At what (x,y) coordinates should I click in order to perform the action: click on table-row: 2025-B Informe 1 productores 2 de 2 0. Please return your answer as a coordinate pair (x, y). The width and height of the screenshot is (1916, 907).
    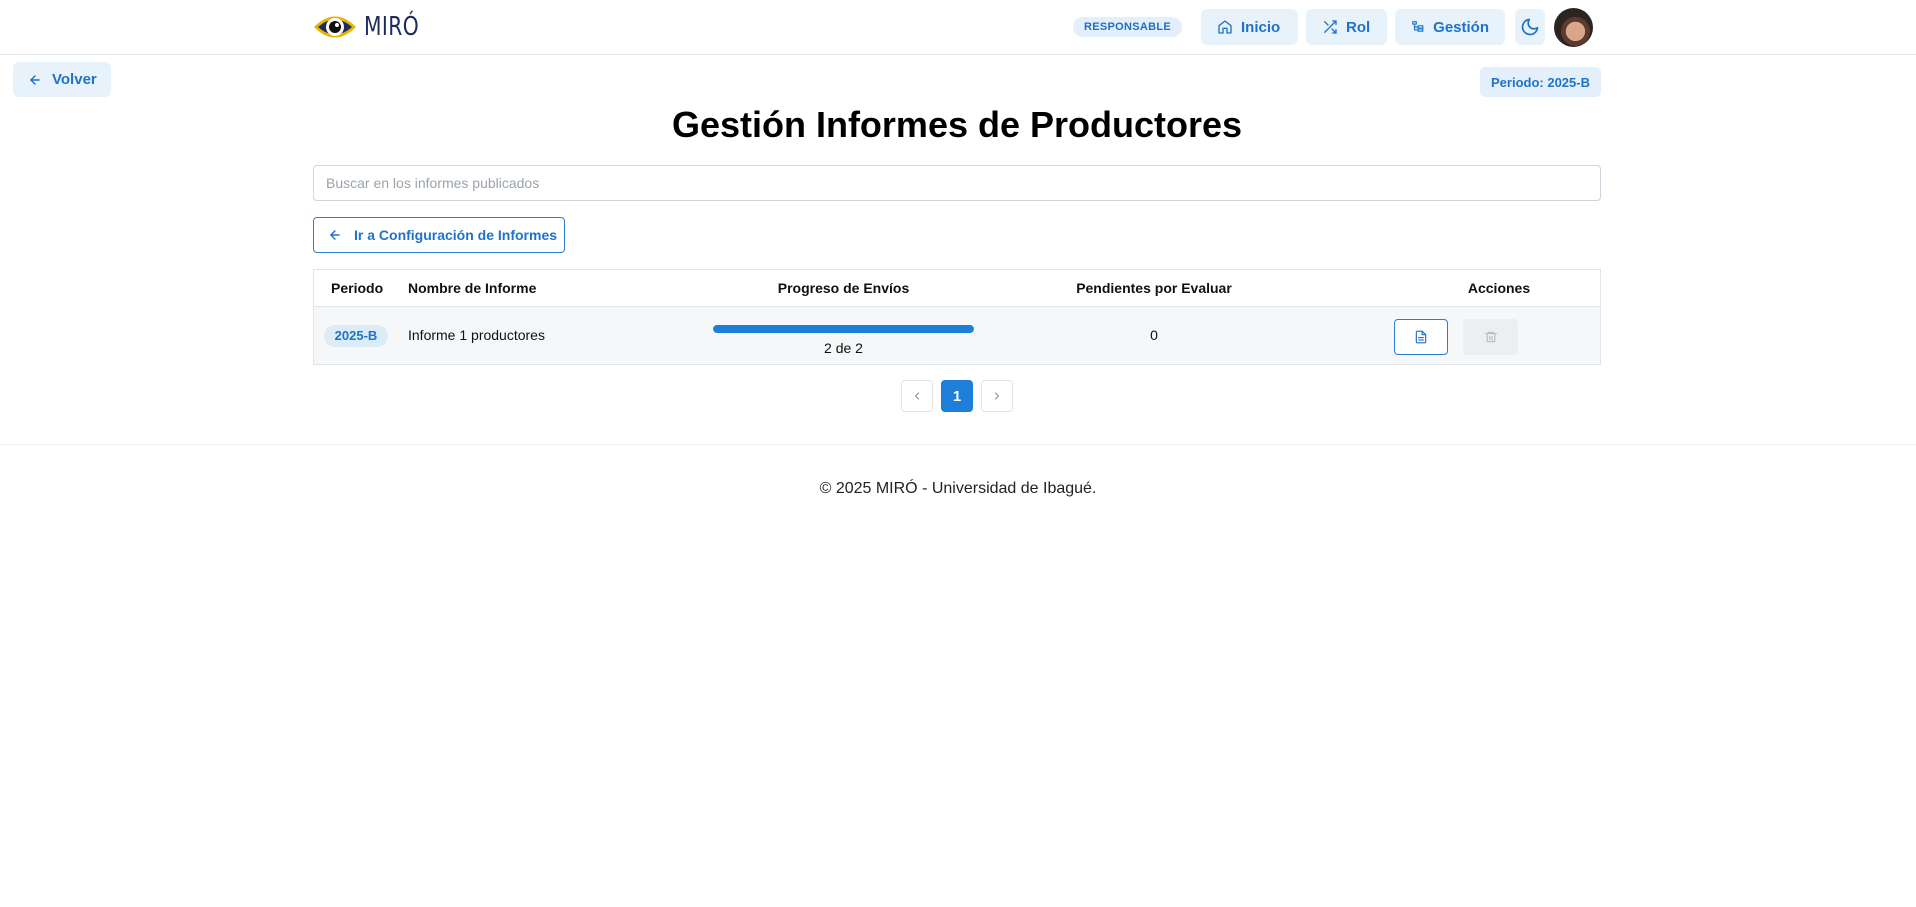
    Looking at the image, I should click on (957, 335).